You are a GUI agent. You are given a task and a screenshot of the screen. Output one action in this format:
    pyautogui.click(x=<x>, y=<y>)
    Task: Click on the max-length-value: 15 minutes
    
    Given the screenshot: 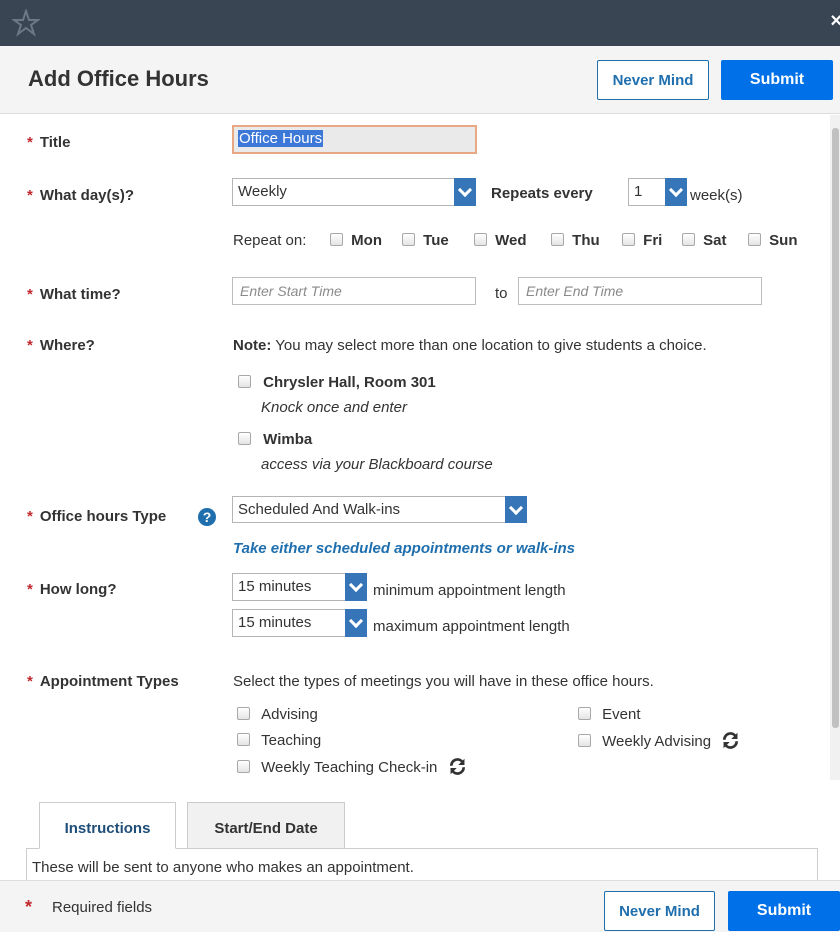 What is the action you would take?
    pyautogui.click(x=275, y=622)
    